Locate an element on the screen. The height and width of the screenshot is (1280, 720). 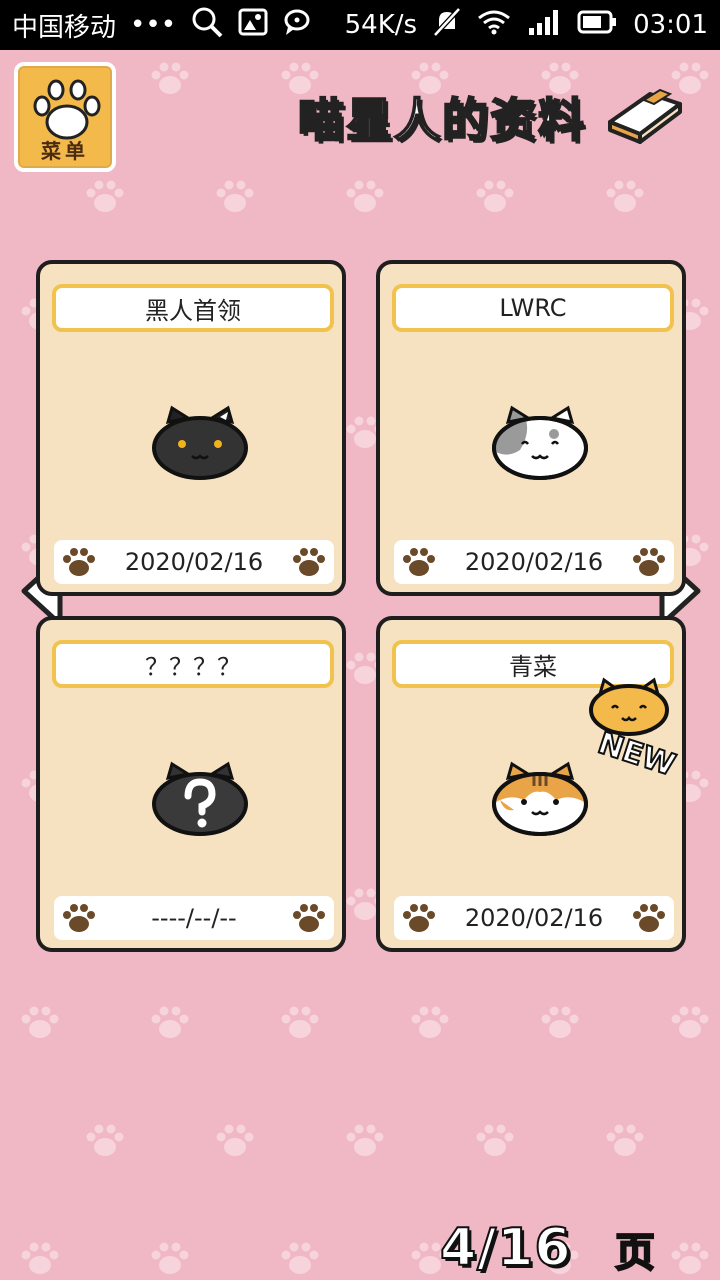
date-text: ----/--/-- is located at coordinates (194, 918).